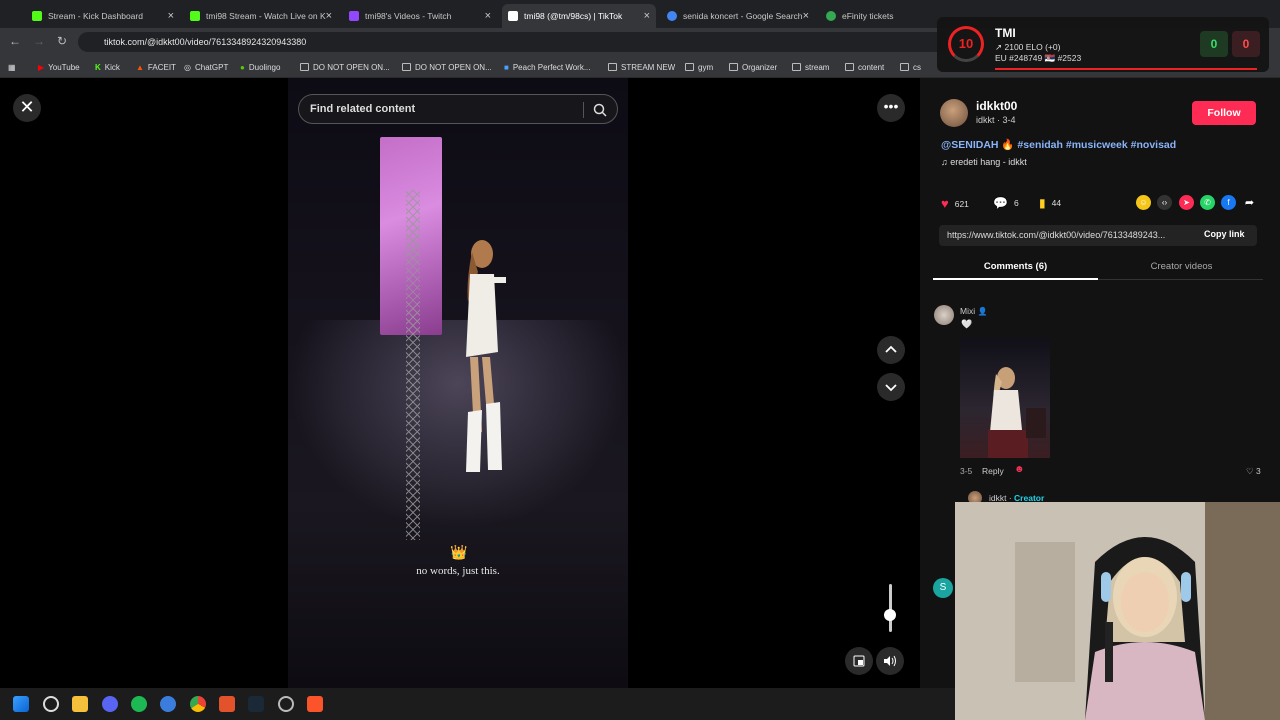 The image size is (1280, 720). Describe the element at coordinates (1019, 469) in the screenshot. I see `reaction-icon: ☻` at that location.